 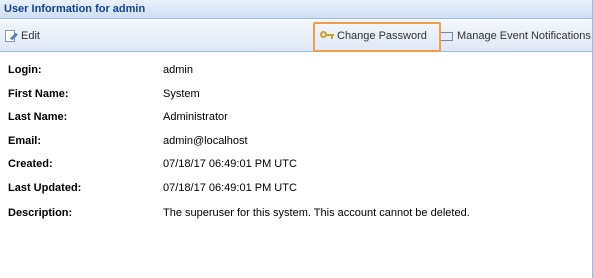 What do you see at coordinates (230, 188) in the screenshot?
I see `last-updated-value: 07/18/17 06:49:01 PM UTC` at bounding box center [230, 188].